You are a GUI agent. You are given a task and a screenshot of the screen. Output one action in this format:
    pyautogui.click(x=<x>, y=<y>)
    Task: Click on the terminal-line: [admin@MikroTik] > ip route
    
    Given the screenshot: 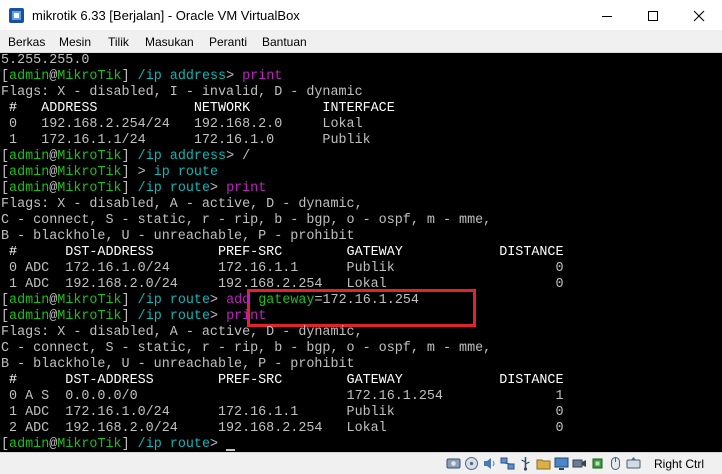 What is the action you would take?
    pyautogui.click(x=109, y=173)
    